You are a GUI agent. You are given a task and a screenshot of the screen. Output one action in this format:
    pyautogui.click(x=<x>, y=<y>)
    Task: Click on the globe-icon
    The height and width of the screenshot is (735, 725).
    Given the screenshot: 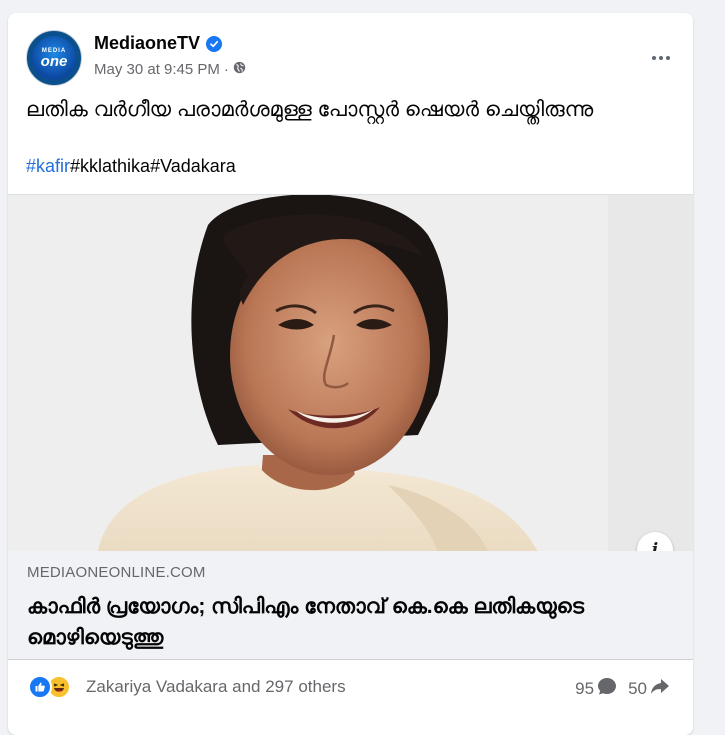 What is the action you would take?
    pyautogui.click(x=239, y=69)
    